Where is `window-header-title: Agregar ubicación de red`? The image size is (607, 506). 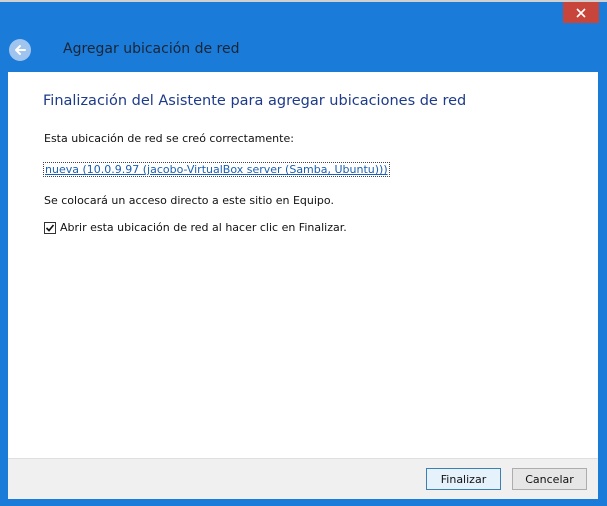 window-header-title: Agregar ubicación de red is located at coordinates (151, 49).